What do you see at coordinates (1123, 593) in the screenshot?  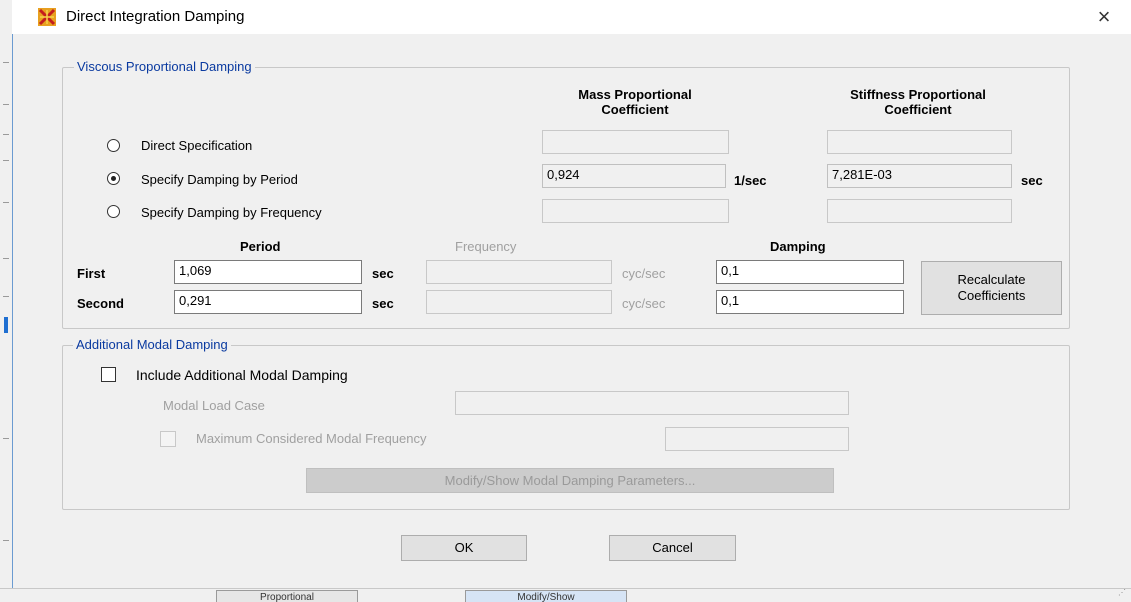 I see `resize-grip-icon: ⋰` at bounding box center [1123, 593].